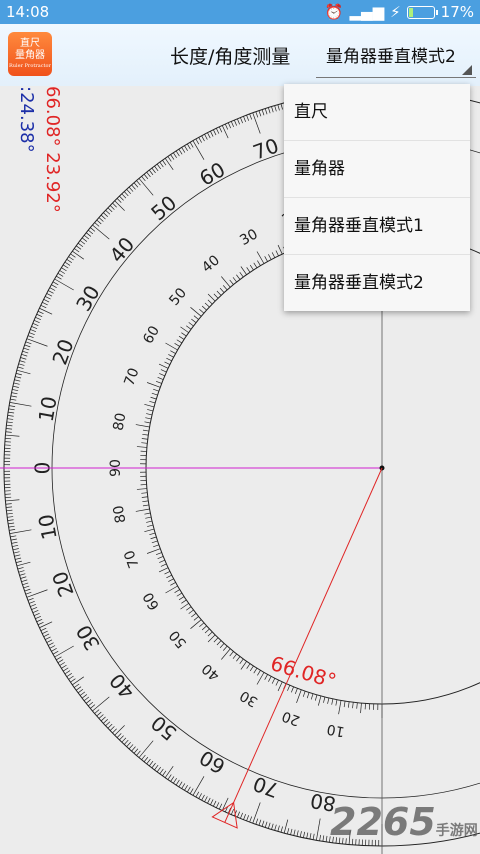  What do you see at coordinates (377, 112) in the screenshot?
I see `menu-item-ruler: 直尺` at bounding box center [377, 112].